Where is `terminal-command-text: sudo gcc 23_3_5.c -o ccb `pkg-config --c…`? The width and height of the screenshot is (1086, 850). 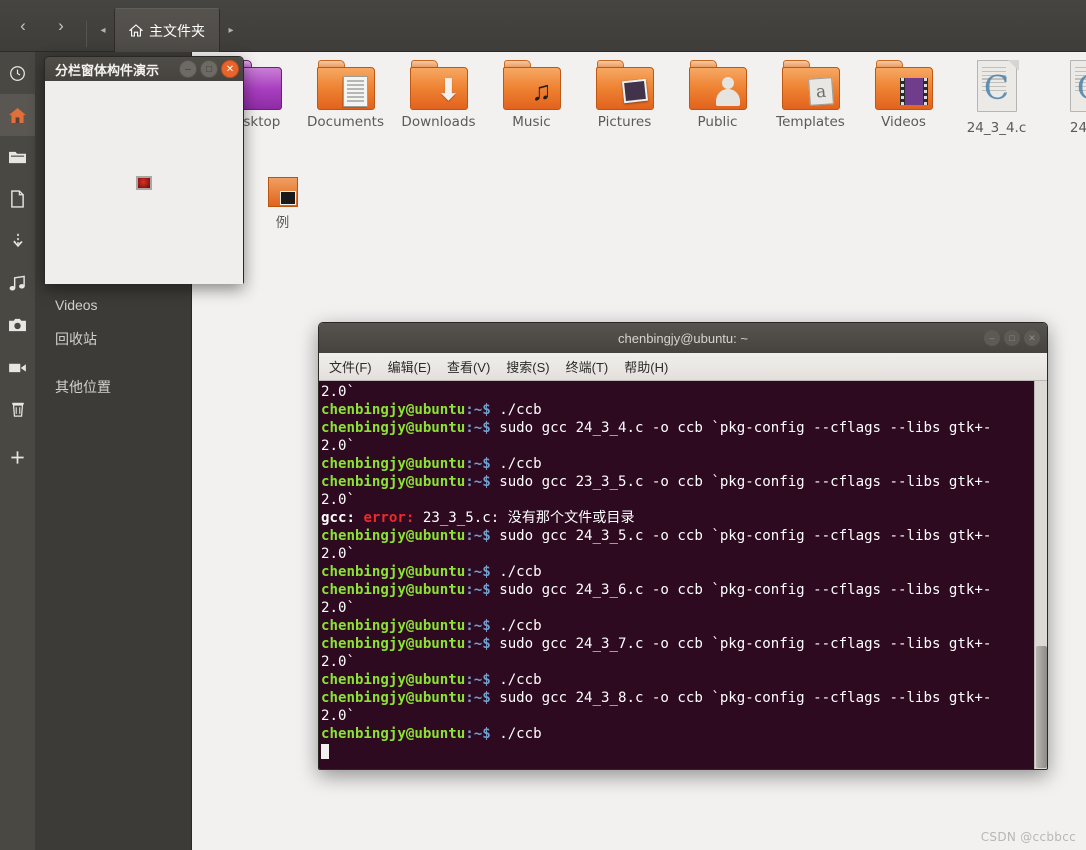 terminal-command-text: sudo gcc 23_3_5.c -o ccb `pkg-config --c… is located at coordinates (745, 482).